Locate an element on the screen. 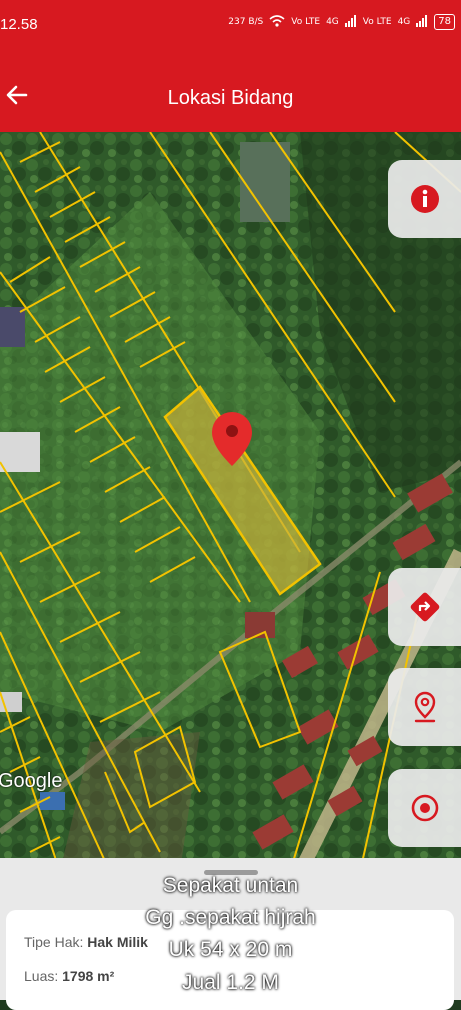 Image resolution: width=461 pixels, height=1010 pixels. volte-label-1: Vo LTE is located at coordinates (306, 22).